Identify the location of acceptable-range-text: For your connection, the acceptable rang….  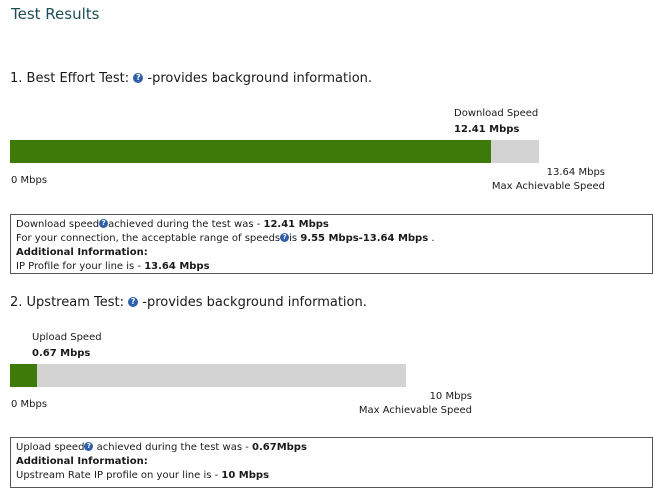
(148, 238).